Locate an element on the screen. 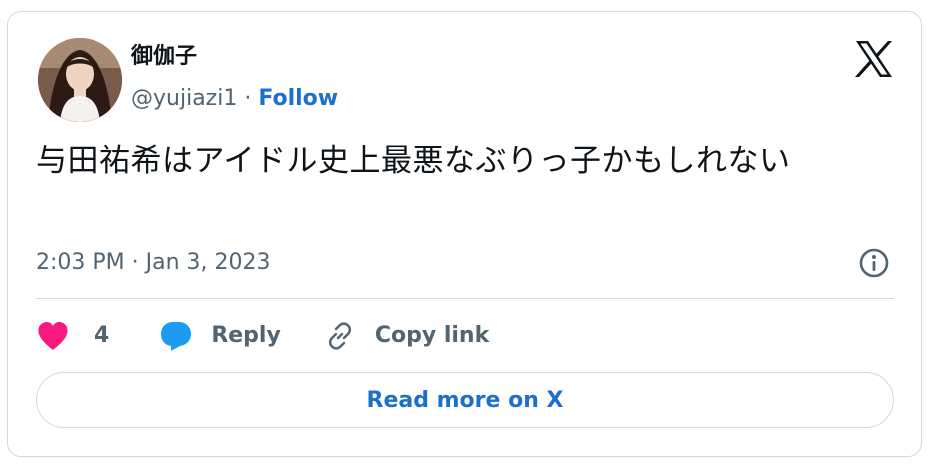 This screenshot has height=468, width=931. action-bar: 4 Reply Copy link is located at coordinates (262, 336).